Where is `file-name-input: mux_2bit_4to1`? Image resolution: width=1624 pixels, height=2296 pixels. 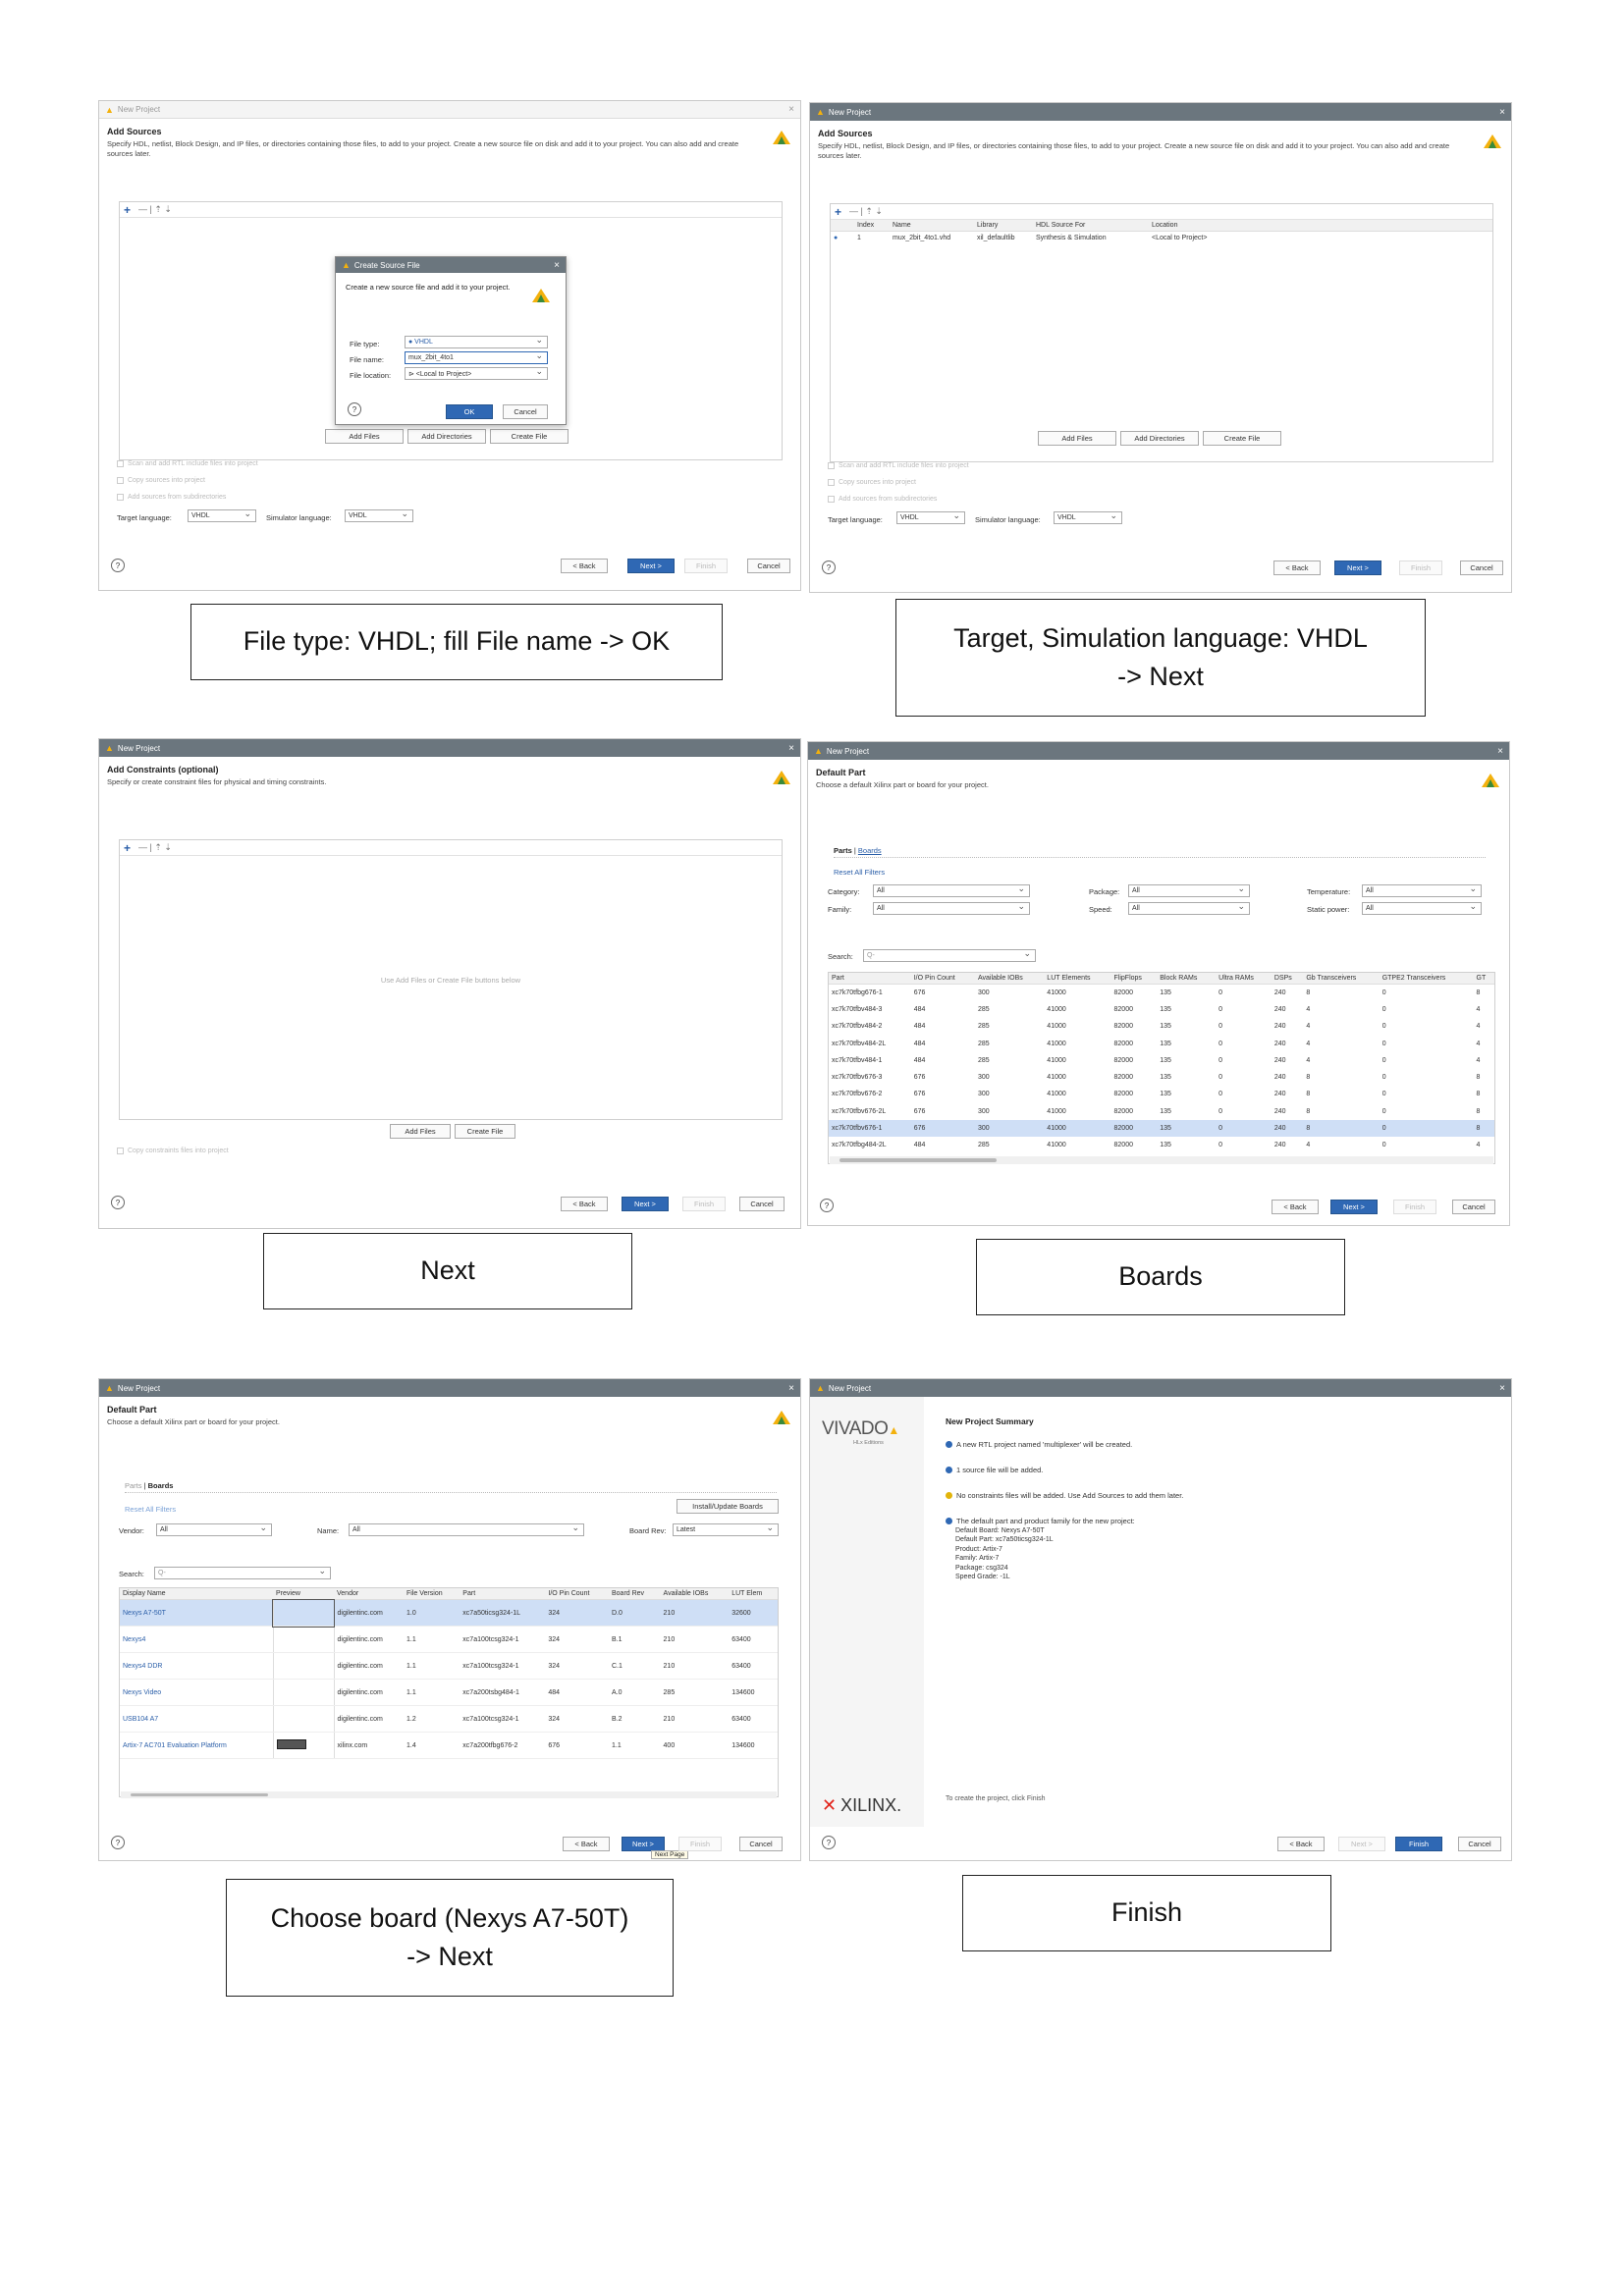 file-name-input: mux_2bit_4to1 is located at coordinates (476, 357).